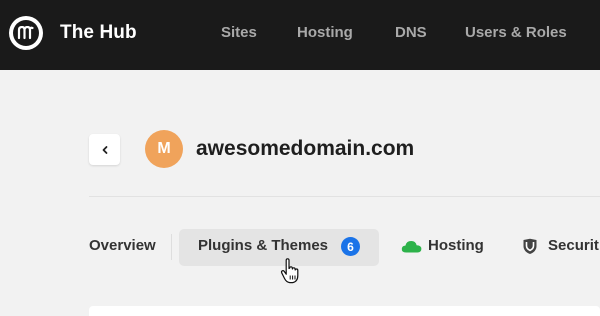  What do you see at coordinates (456, 245) in the screenshot?
I see `tab-hosting: Hosting` at bounding box center [456, 245].